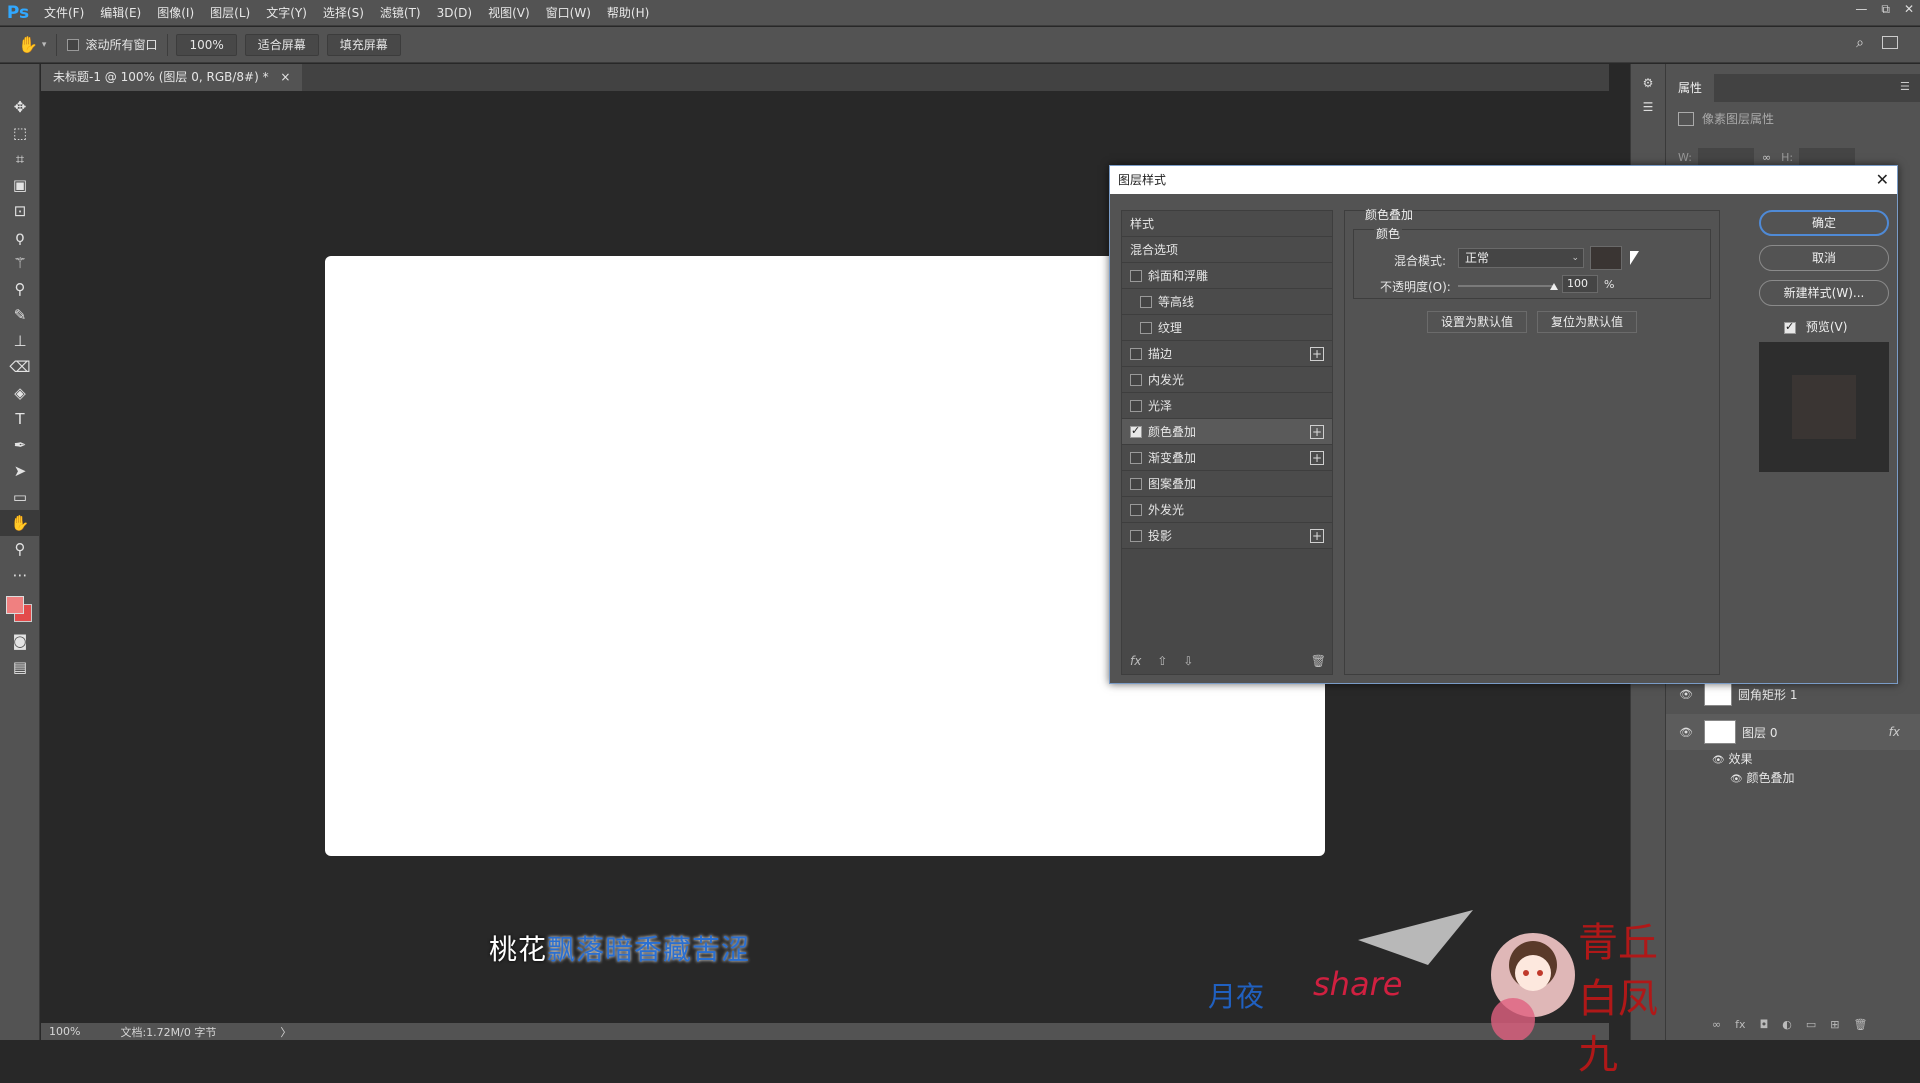  What do you see at coordinates (1503, 180) in the screenshot?
I see `dialog-title-bar: 图层样式` at bounding box center [1503, 180].